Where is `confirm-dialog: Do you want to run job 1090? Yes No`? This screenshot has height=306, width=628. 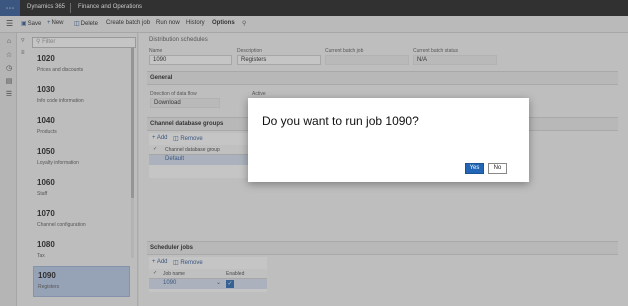
confirm-dialog: Do you want to run job 1090? Yes No is located at coordinates (388, 140).